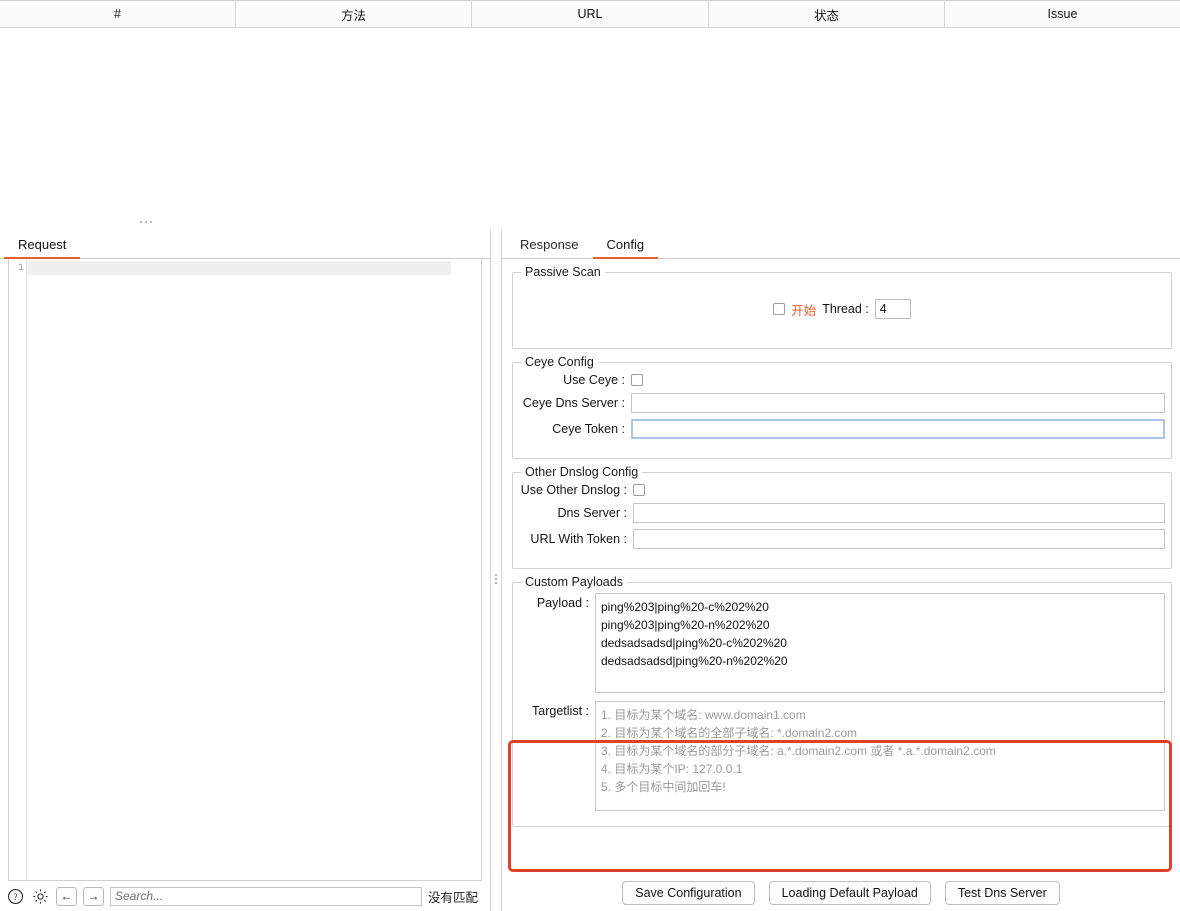 The width and height of the screenshot is (1180, 911). I want to click on dns-server-row: Dns Server :, so click(842, 513).